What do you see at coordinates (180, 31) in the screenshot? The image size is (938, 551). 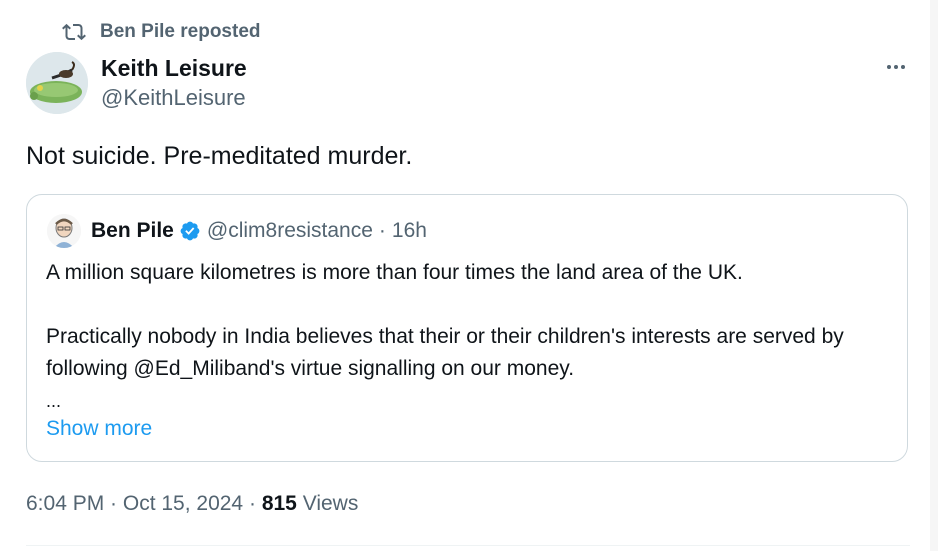 I see `repost-label: Ben Pile reposted` at bounding box center [180, 31].